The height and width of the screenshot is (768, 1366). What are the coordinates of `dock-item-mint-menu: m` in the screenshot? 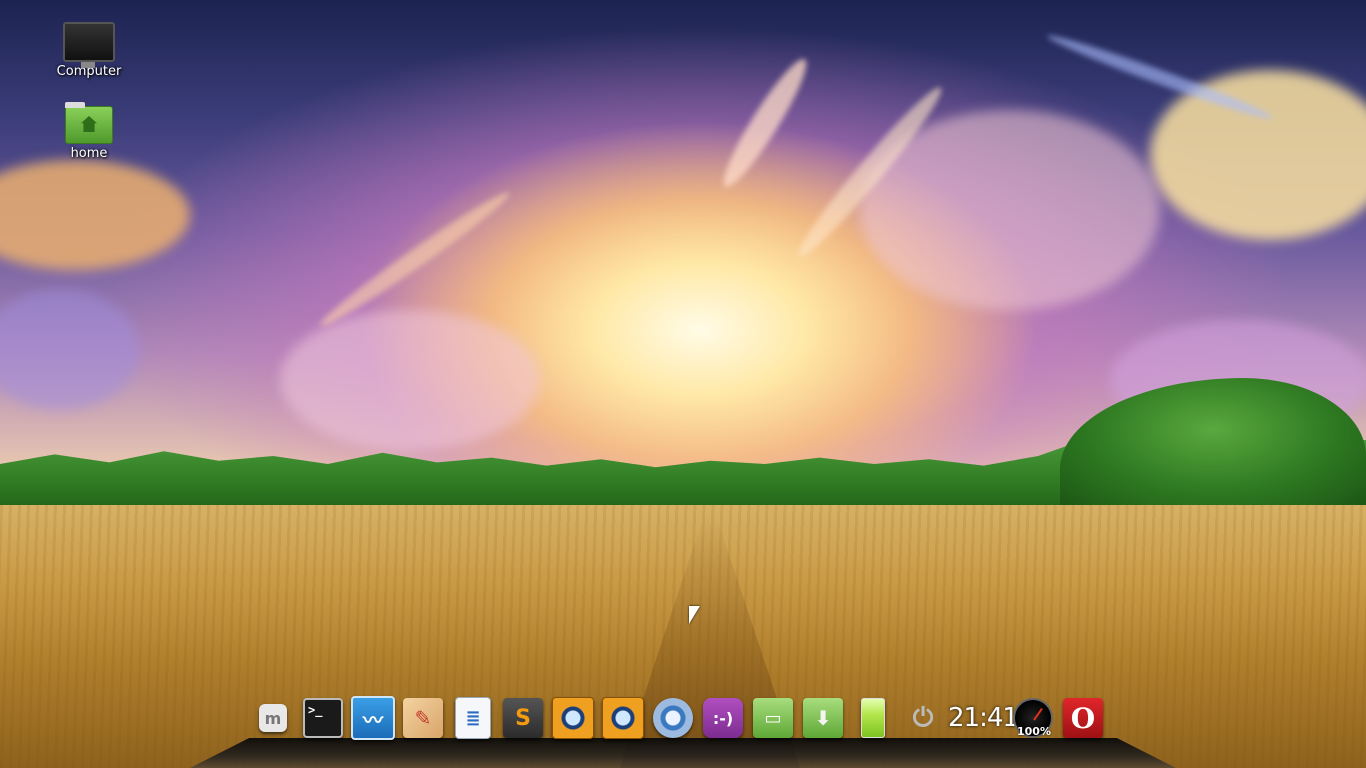 It's located at (273, 718).